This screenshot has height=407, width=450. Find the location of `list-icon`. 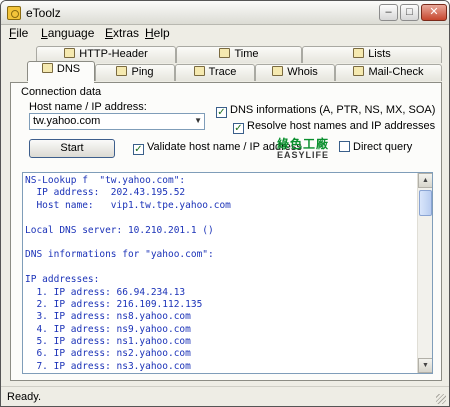

list-icon is located at coordinates (359, 53).